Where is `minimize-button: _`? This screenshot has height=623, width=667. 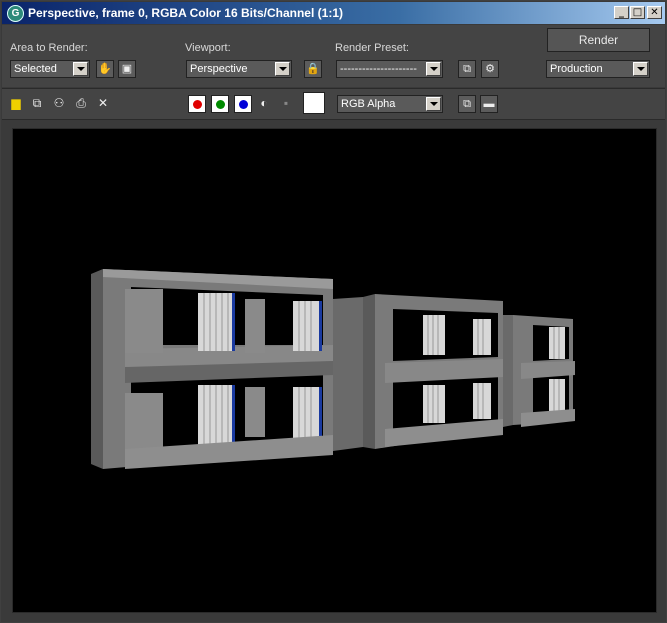 minimize-button: _ is located at coordinates (621, 12).